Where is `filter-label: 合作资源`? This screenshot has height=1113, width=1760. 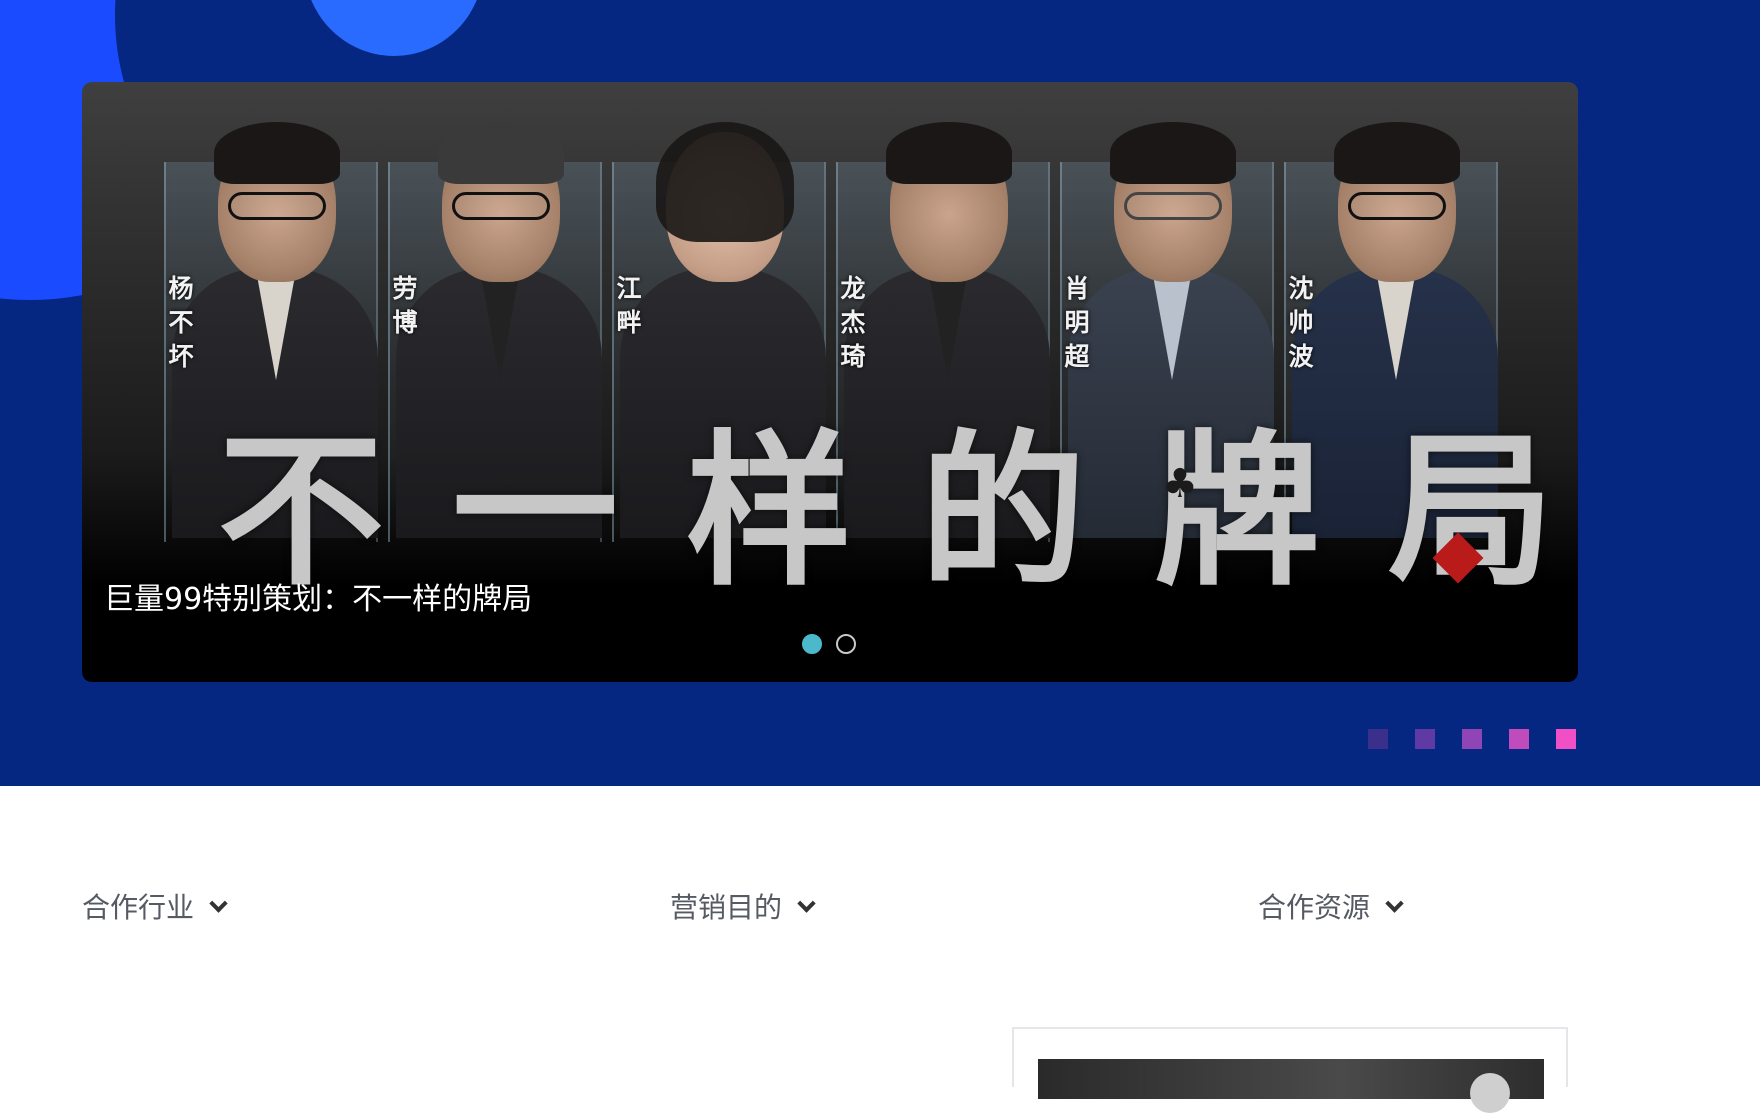
filter-label: 合作资源 is located at coordinates (1314, 907).